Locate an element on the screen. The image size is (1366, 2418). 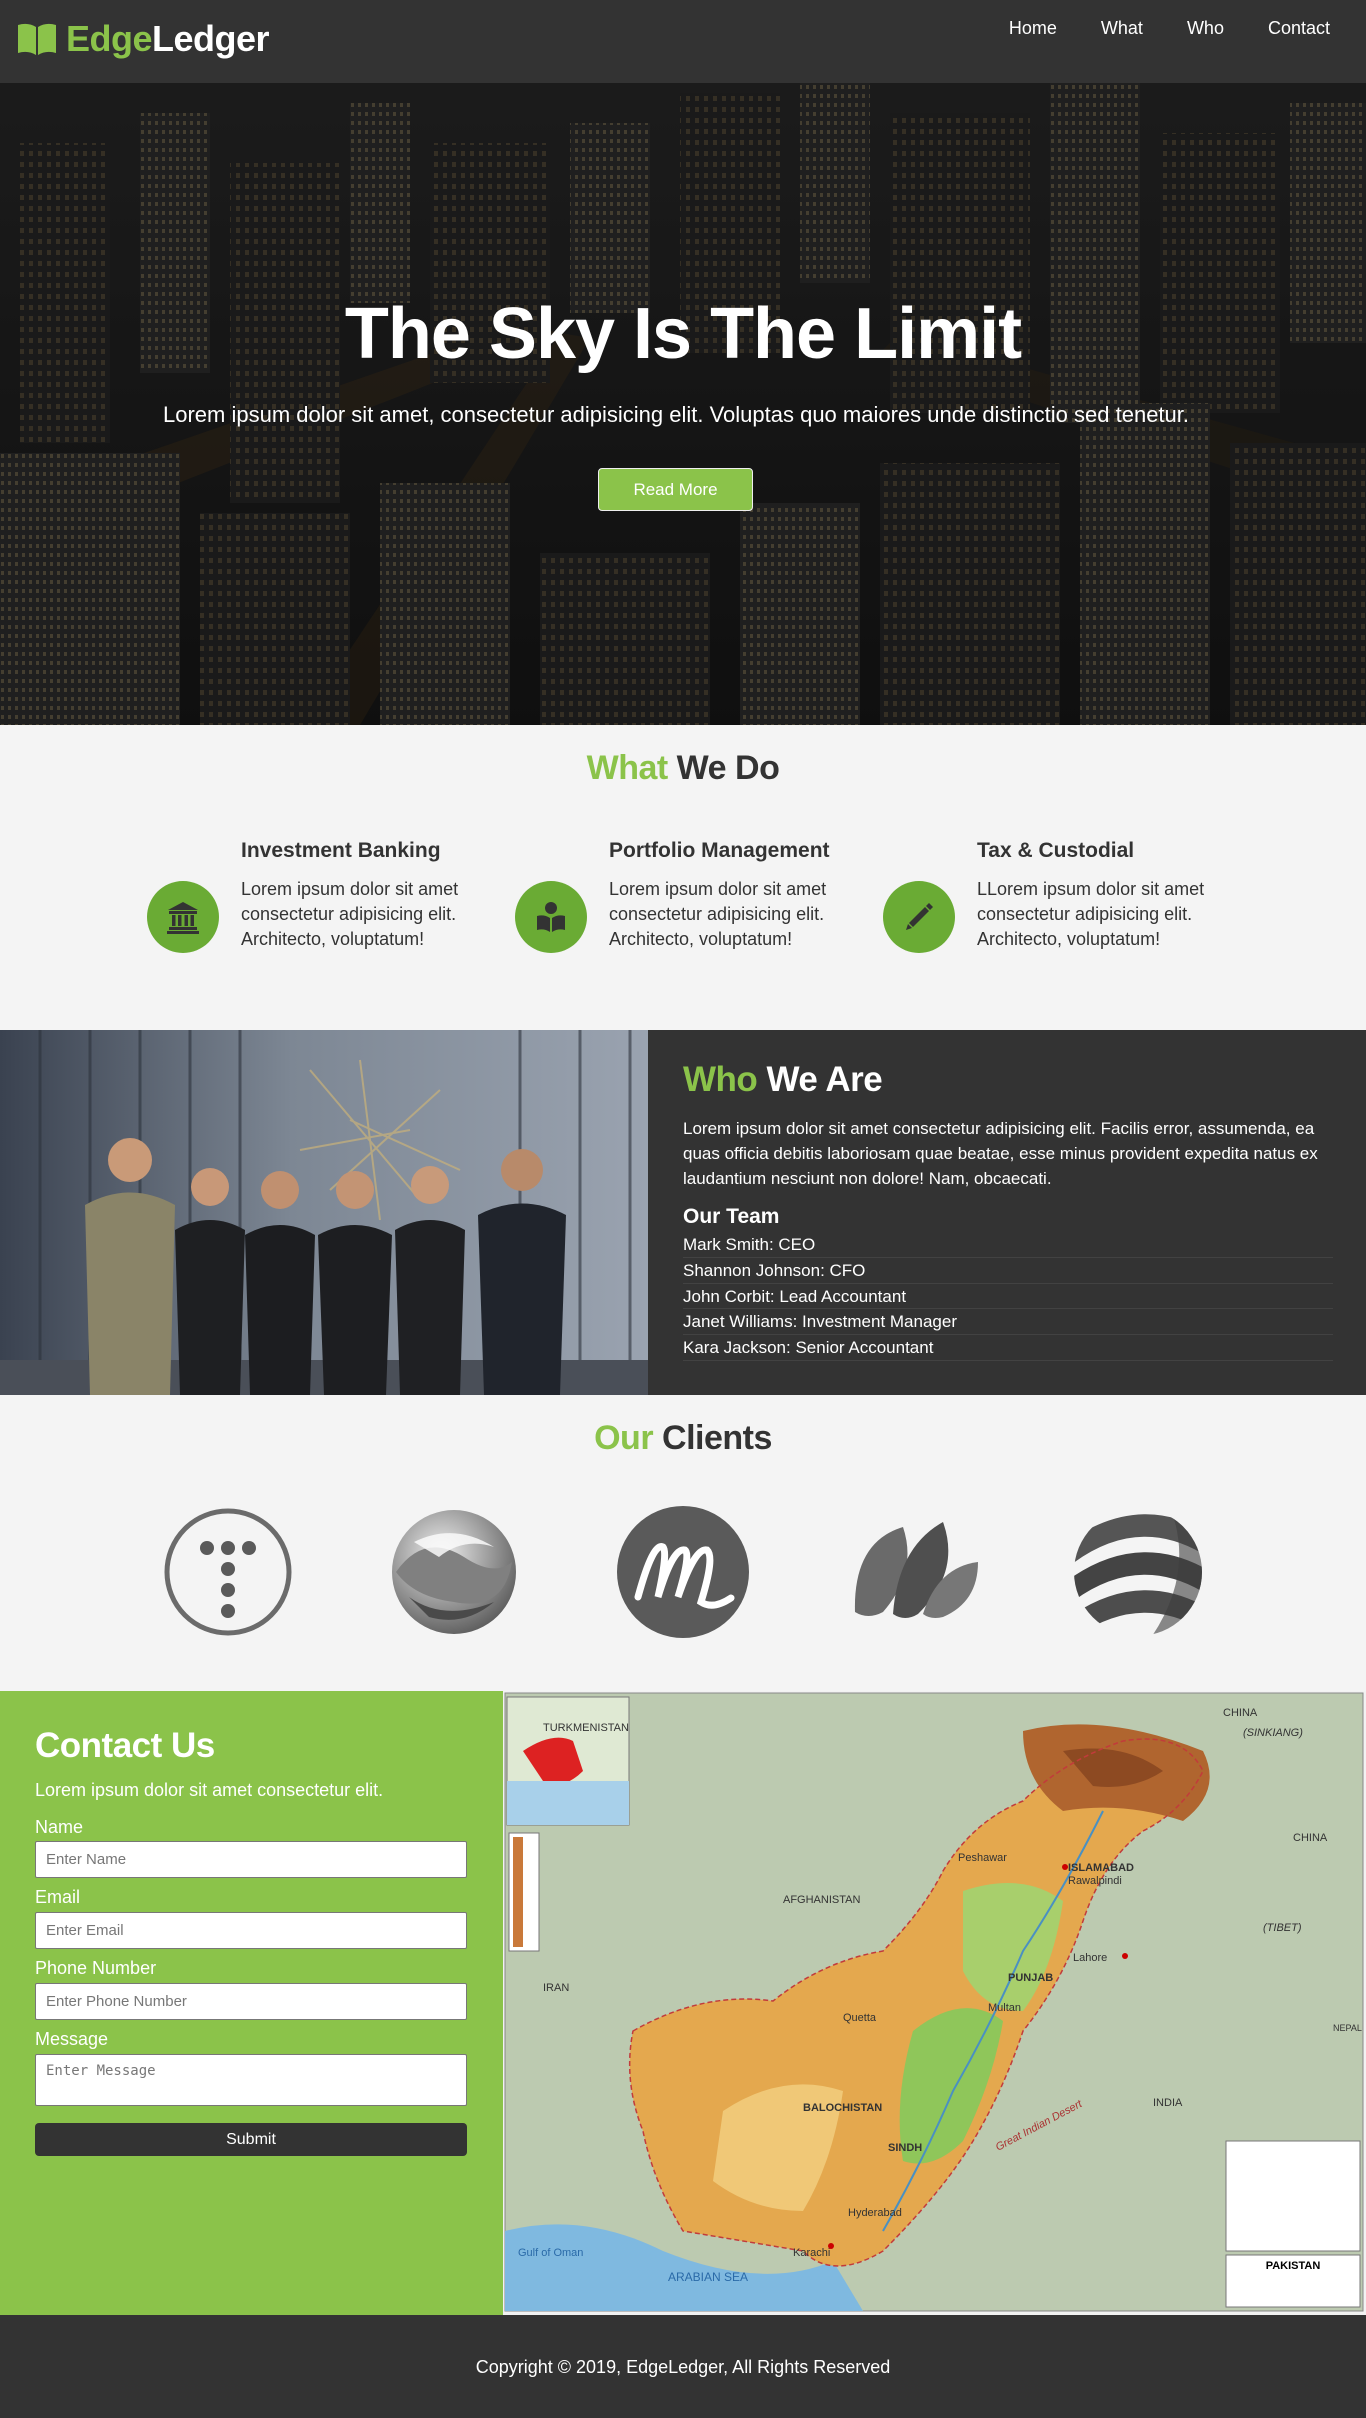
book-reader-icon is located at coordinates (551, 917).